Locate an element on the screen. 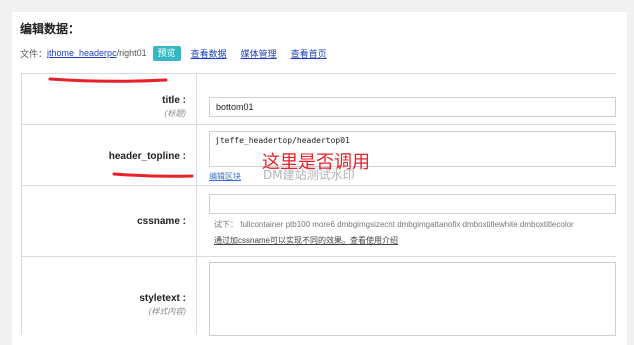 This screenshot has width=634, height=345. cssname-label: cssname : is located at coordinates (161, 221).